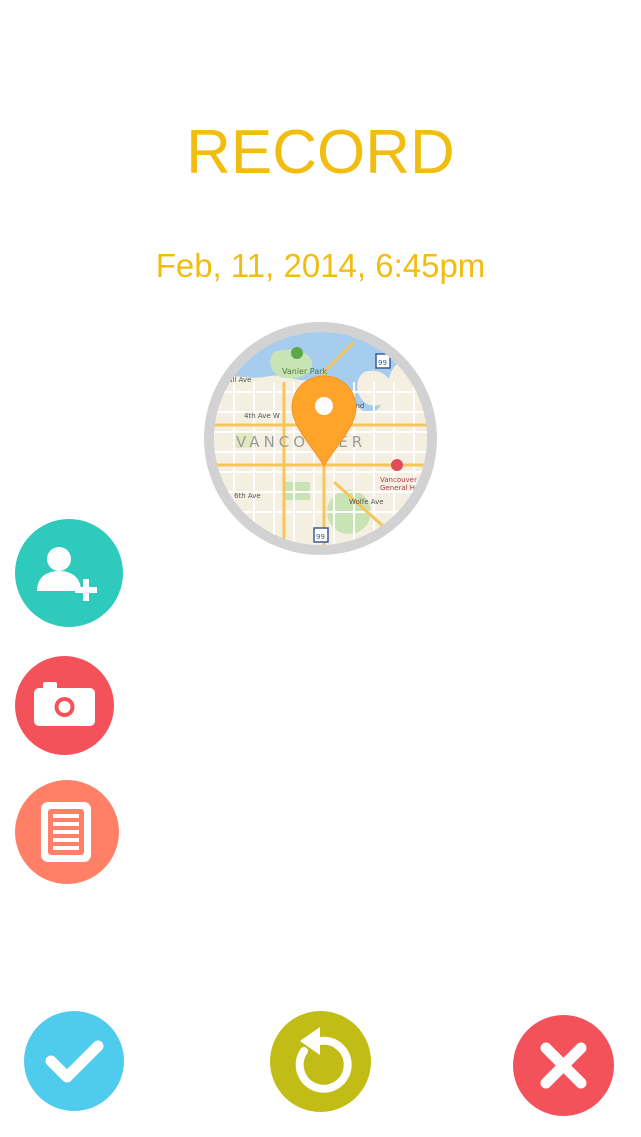  I want to click on map-city-label: VANCOUVER, so click(301, 442).